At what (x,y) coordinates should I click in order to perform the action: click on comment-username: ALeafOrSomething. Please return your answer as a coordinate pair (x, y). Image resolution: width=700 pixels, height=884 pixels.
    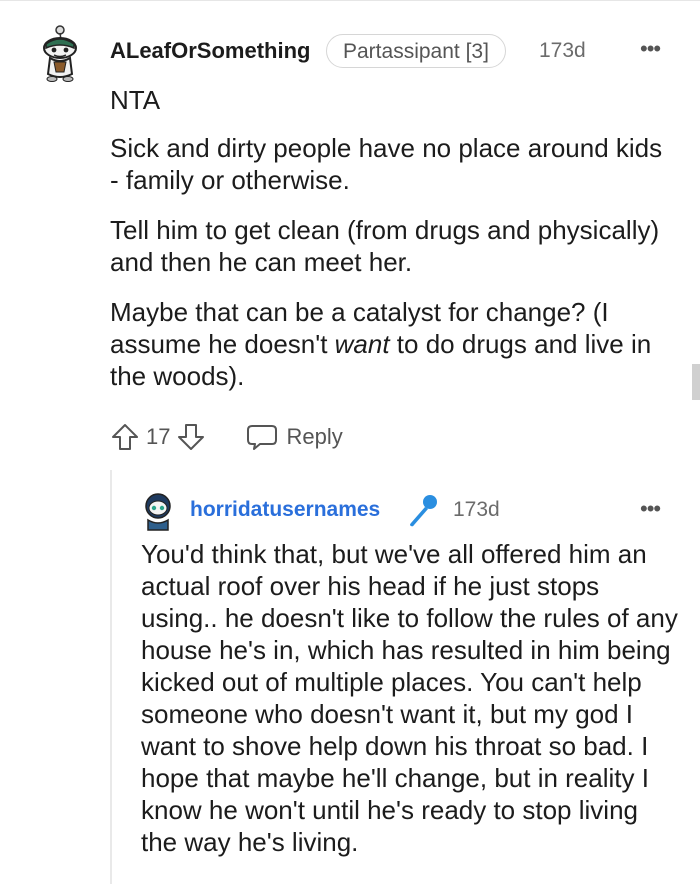
    Looking at the image, I should click on (210, 51).